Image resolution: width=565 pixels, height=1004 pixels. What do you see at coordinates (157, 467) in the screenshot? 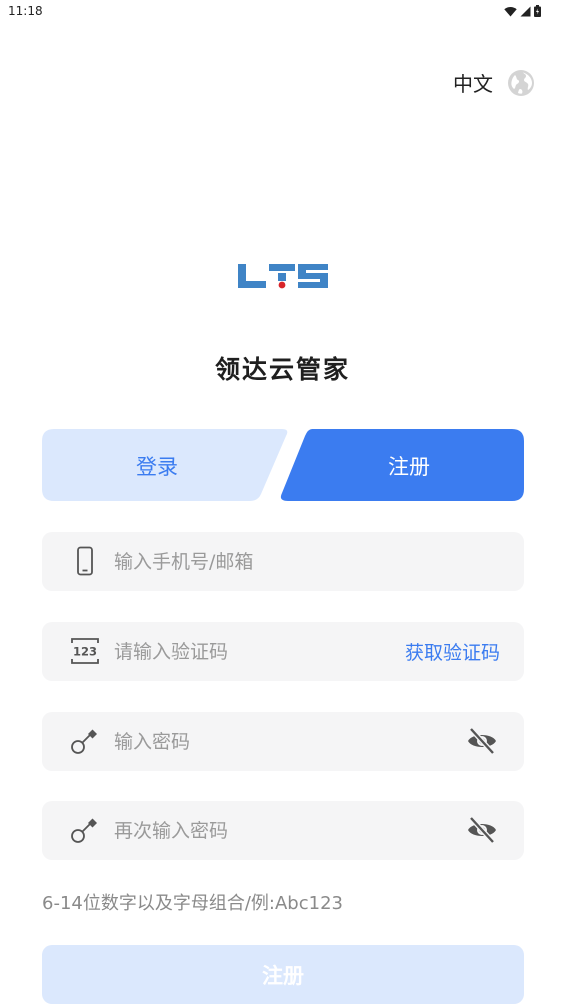
I see `tab-login-label: 登录` at bounding box center [157, 467].